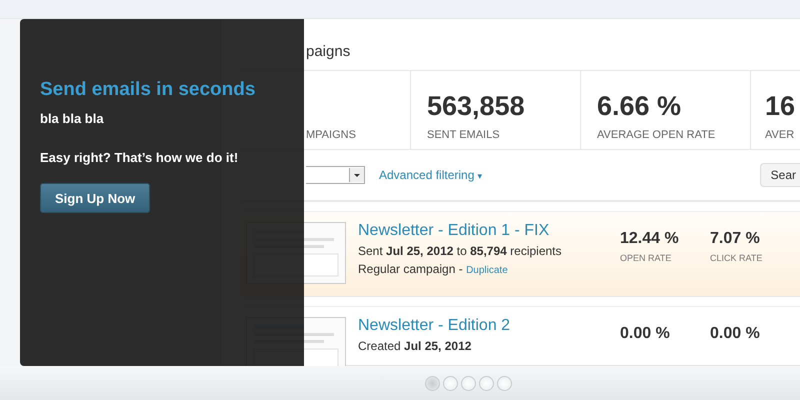 This screenshot has height=400, width=800. I want to click on stat-label: SENT EMAILS, so click(464, 135).